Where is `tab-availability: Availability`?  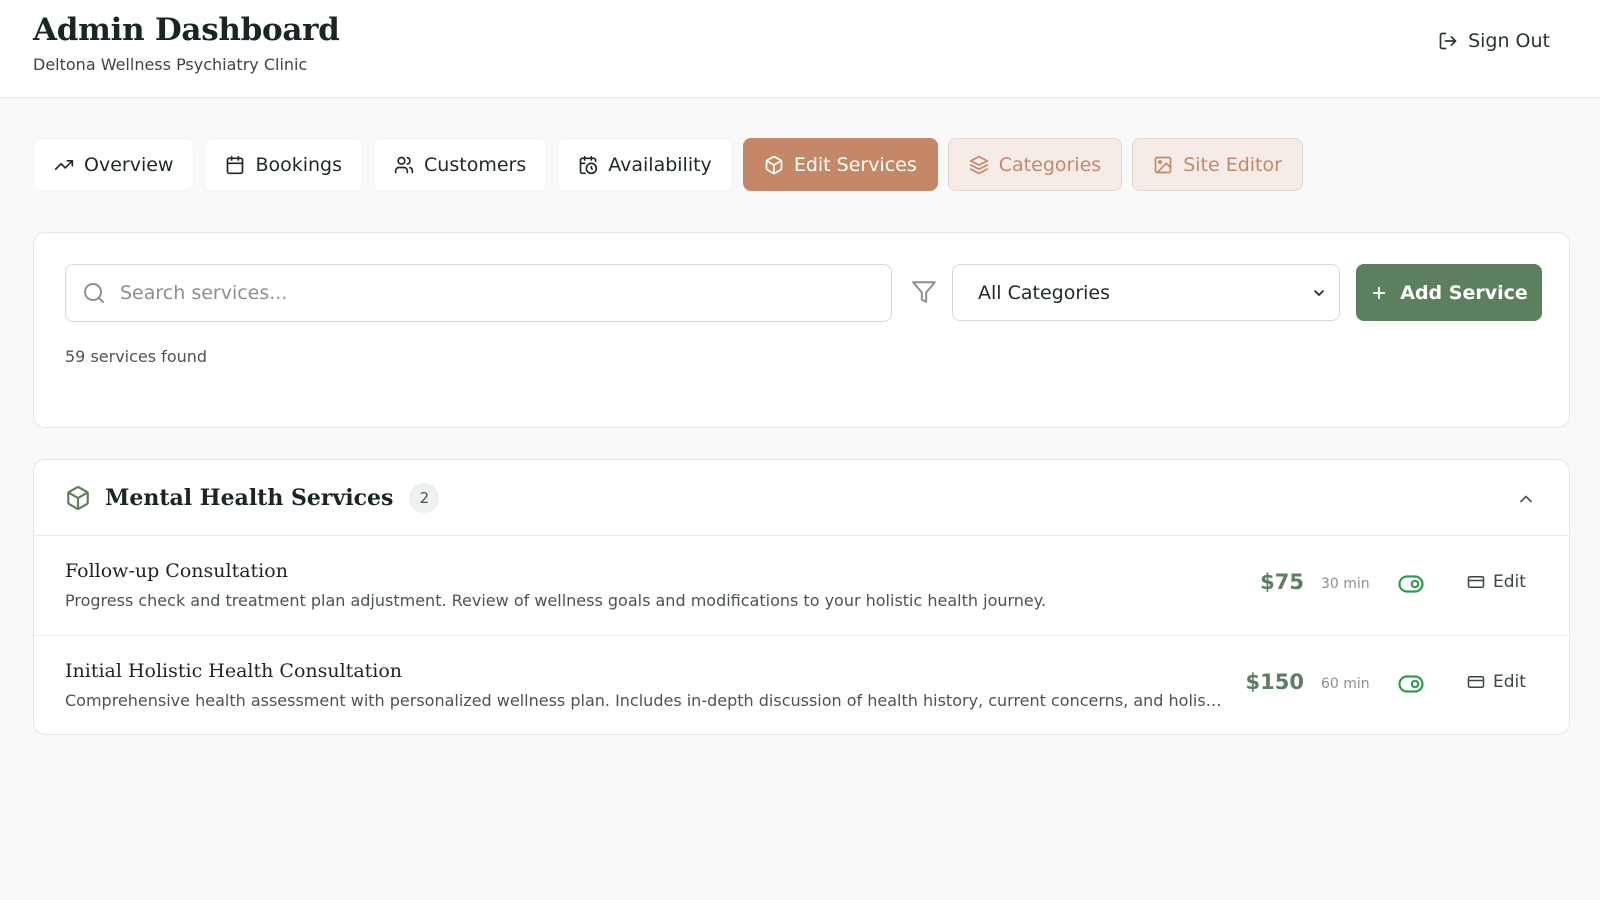 tab-availability: Availability is located at coordinates (645, 164).